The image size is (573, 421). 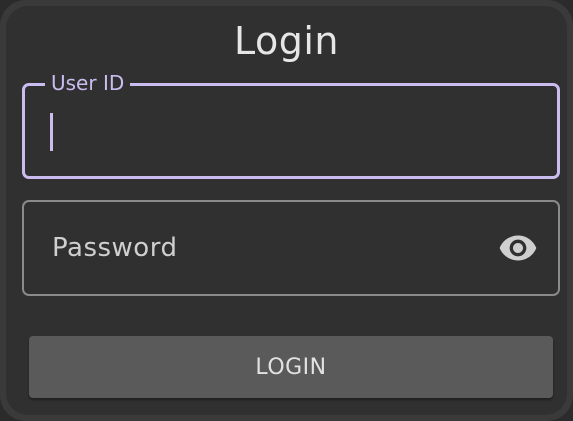 I want to click on dialog-title: Login, so click(x=286, y=41).